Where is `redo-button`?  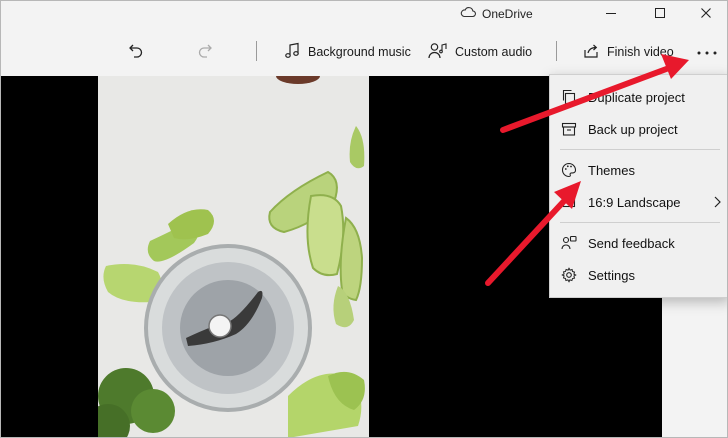
redo-button is located at coordinates (205, 52).